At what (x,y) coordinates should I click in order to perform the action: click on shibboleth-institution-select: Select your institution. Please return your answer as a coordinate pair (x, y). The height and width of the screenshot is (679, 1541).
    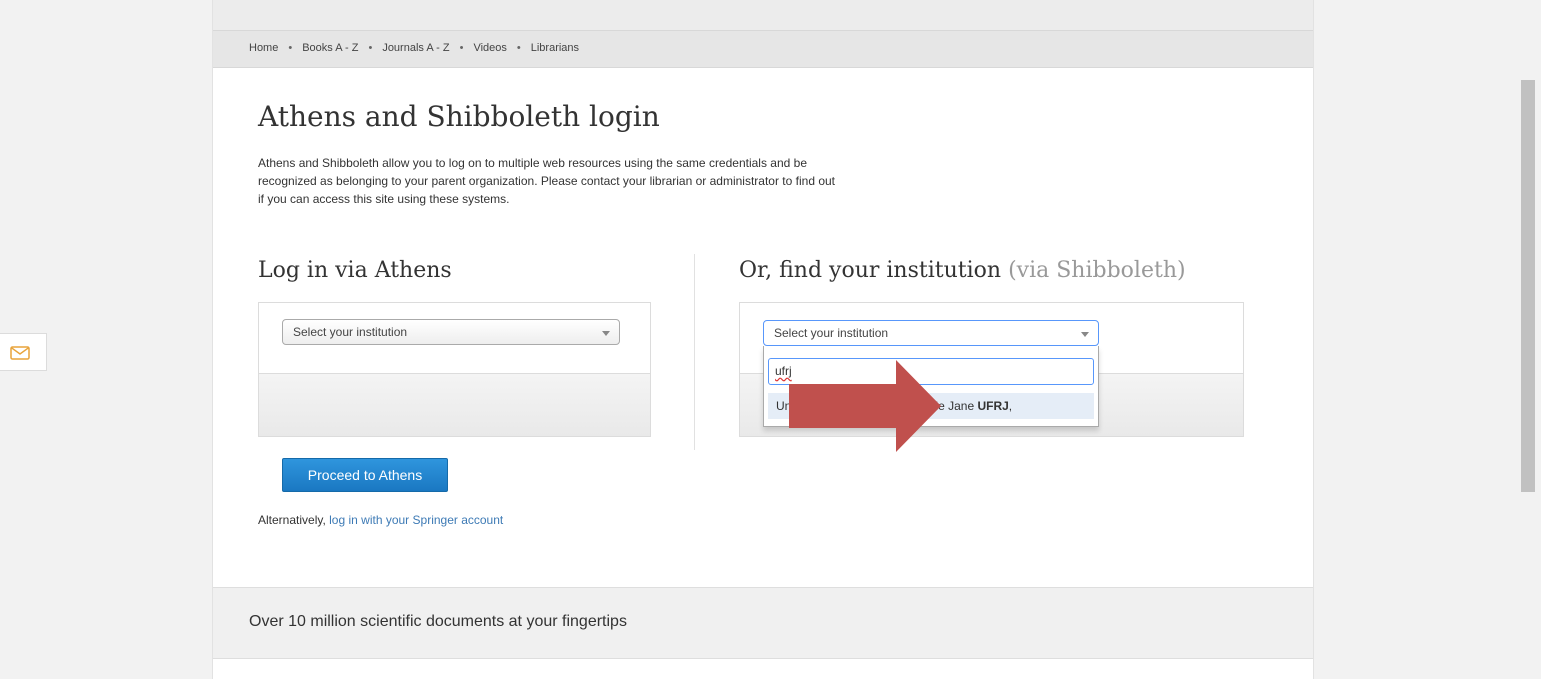
    Looking at the image, I should click on (931, 333).